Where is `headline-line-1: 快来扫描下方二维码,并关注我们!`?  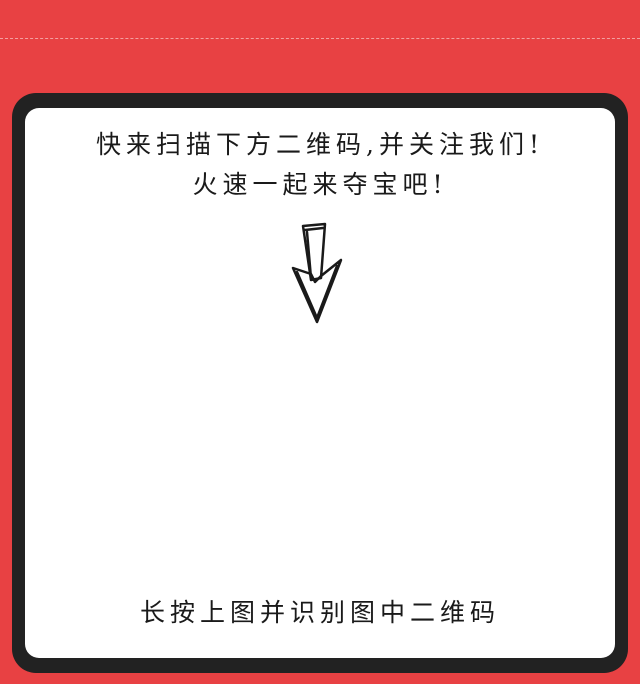 headline-line-1: 快来扫描下方二维码,并关注我们! is located at coordinates (320, 144).